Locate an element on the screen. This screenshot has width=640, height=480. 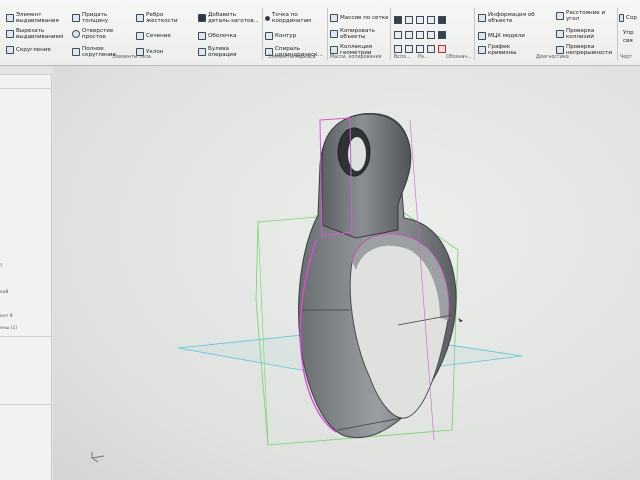
sort-button: Сор is located at coordinates (628, 18).